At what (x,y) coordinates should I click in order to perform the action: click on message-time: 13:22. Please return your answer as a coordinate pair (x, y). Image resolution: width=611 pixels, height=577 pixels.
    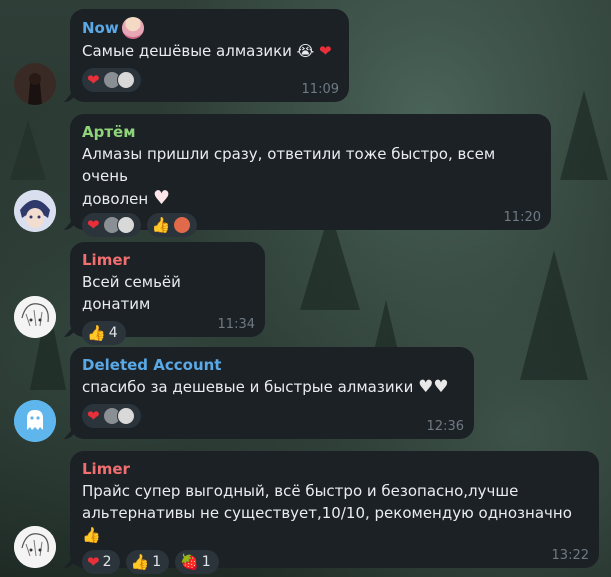
    Looking at the image, I should click on (570, 555).